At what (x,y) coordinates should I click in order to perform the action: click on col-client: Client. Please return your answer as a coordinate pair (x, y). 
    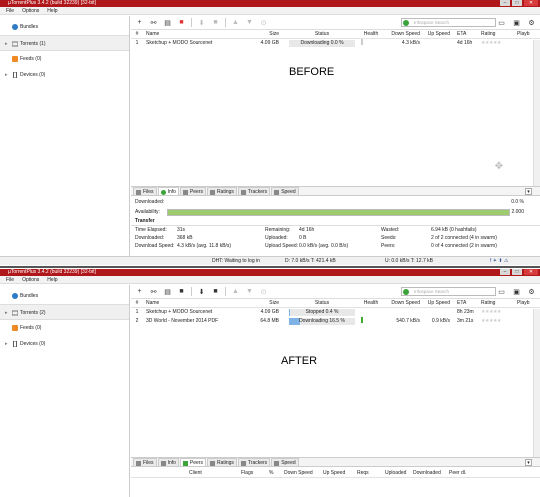
    Looking at the image, I should click on (171, 473).